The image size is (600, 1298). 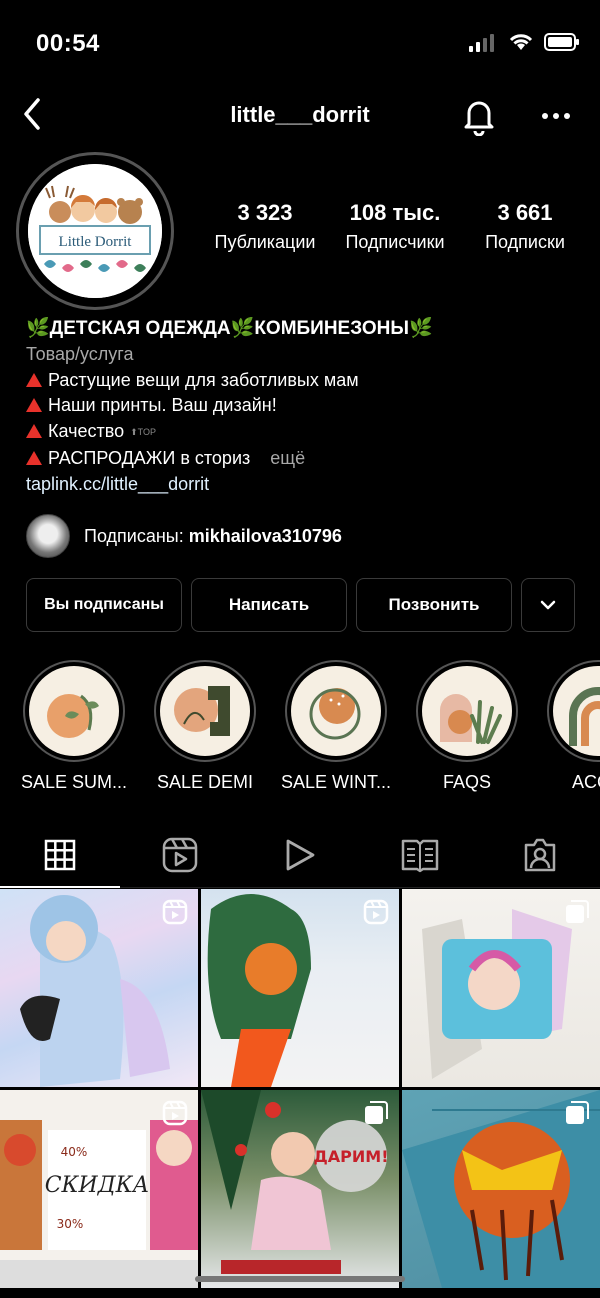 I want to click on stat-followers: 108 тыс. Подписчики, so click(x=395, y=226).